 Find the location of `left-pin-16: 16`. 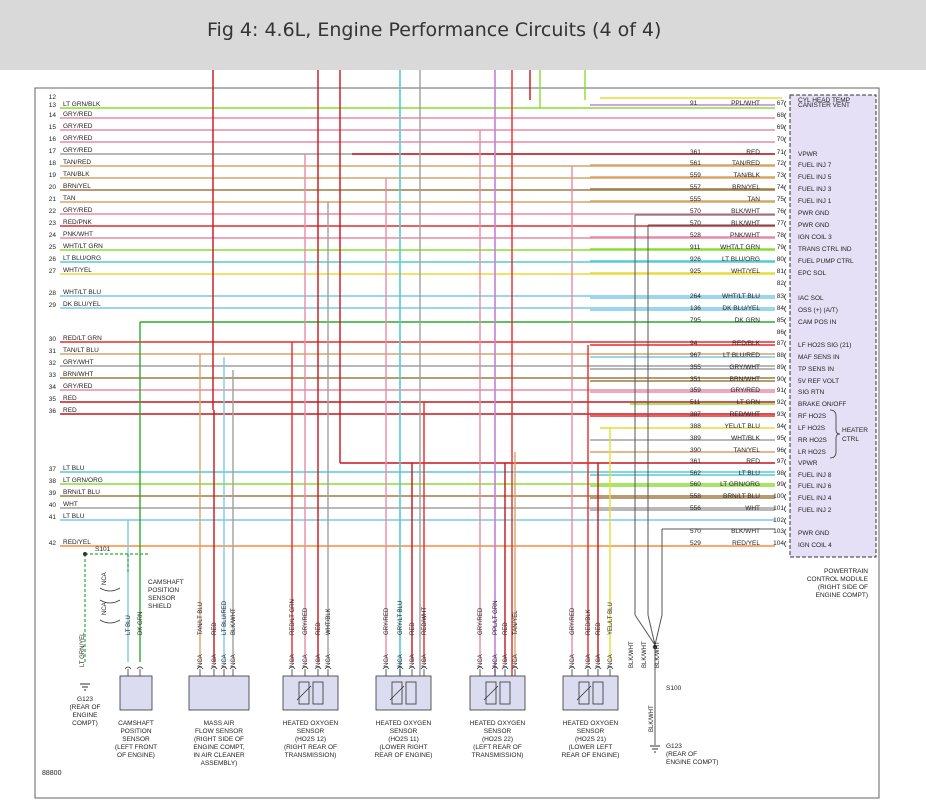

left-pin-16: 16 is located at coordinates (53, 139).